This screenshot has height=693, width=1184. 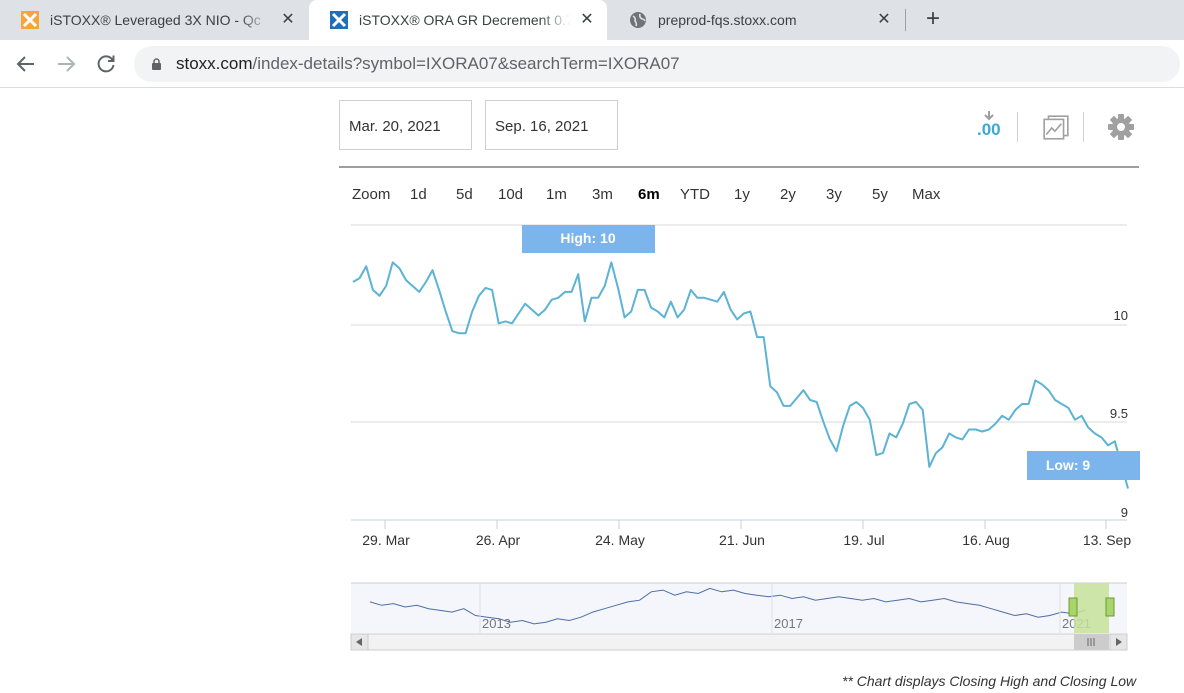 What do you see at coordinates (620, 540) in the screenshot?
I see `x-tick-label: 24. May` at bounding box center [620, 540].